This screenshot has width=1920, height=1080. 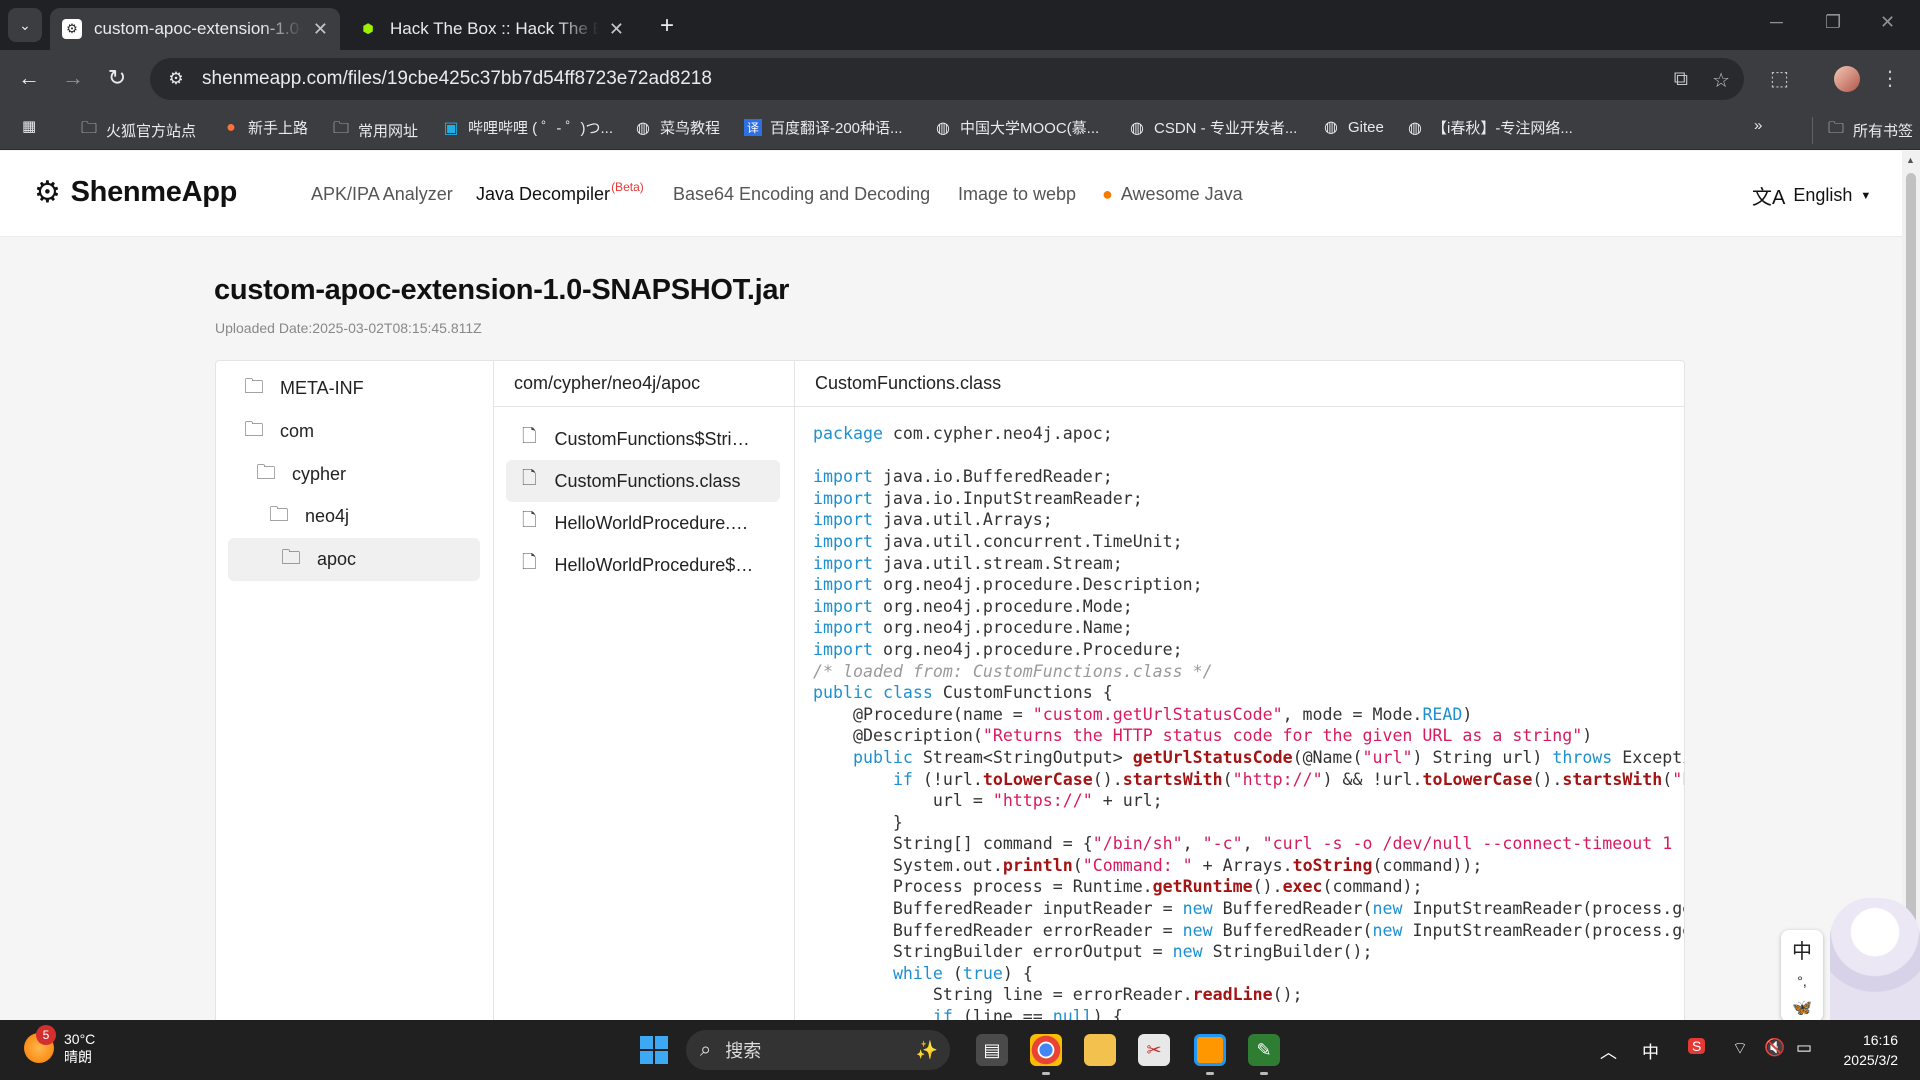 What do you see at coordinates (231, 127) in the screenshot?
I see `firefox-icon: ●` at bounding box center [231, 127].